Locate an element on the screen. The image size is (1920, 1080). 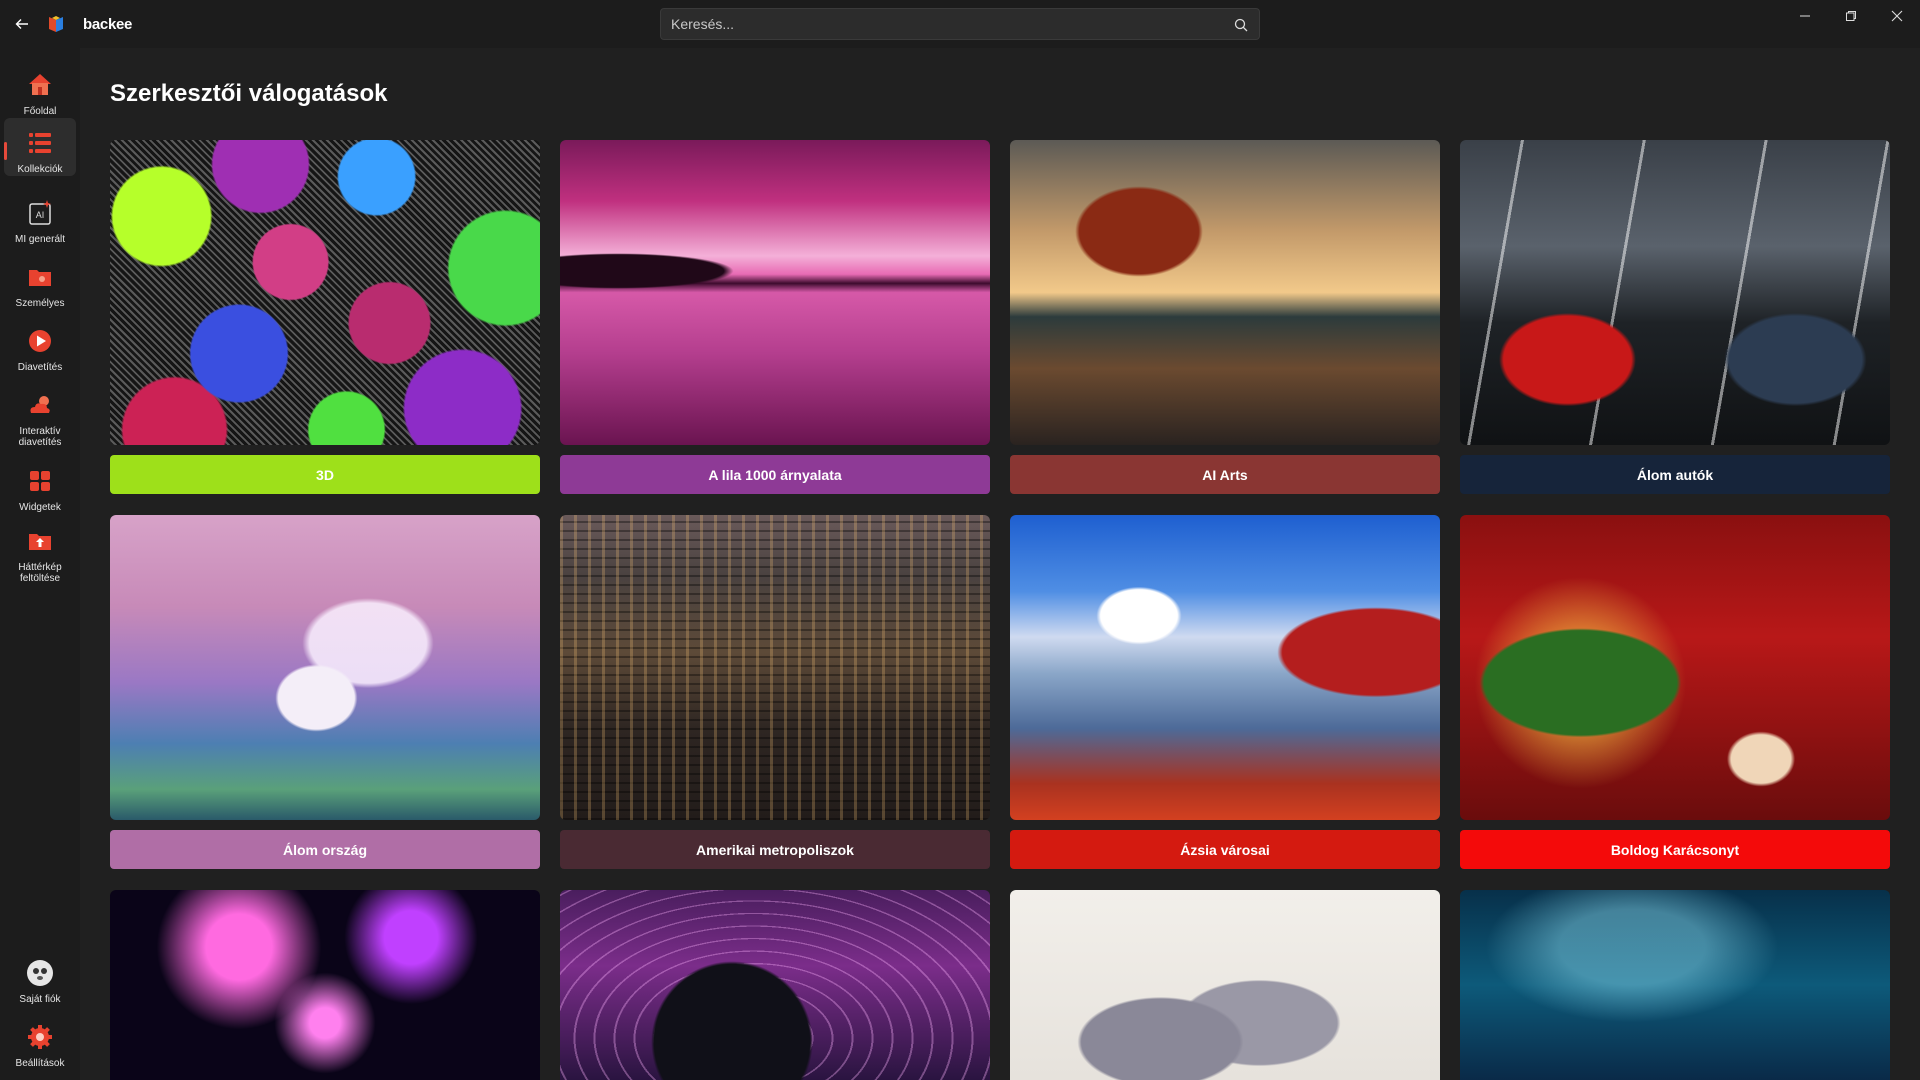
restore-button is located at coordinates (1851, 16).